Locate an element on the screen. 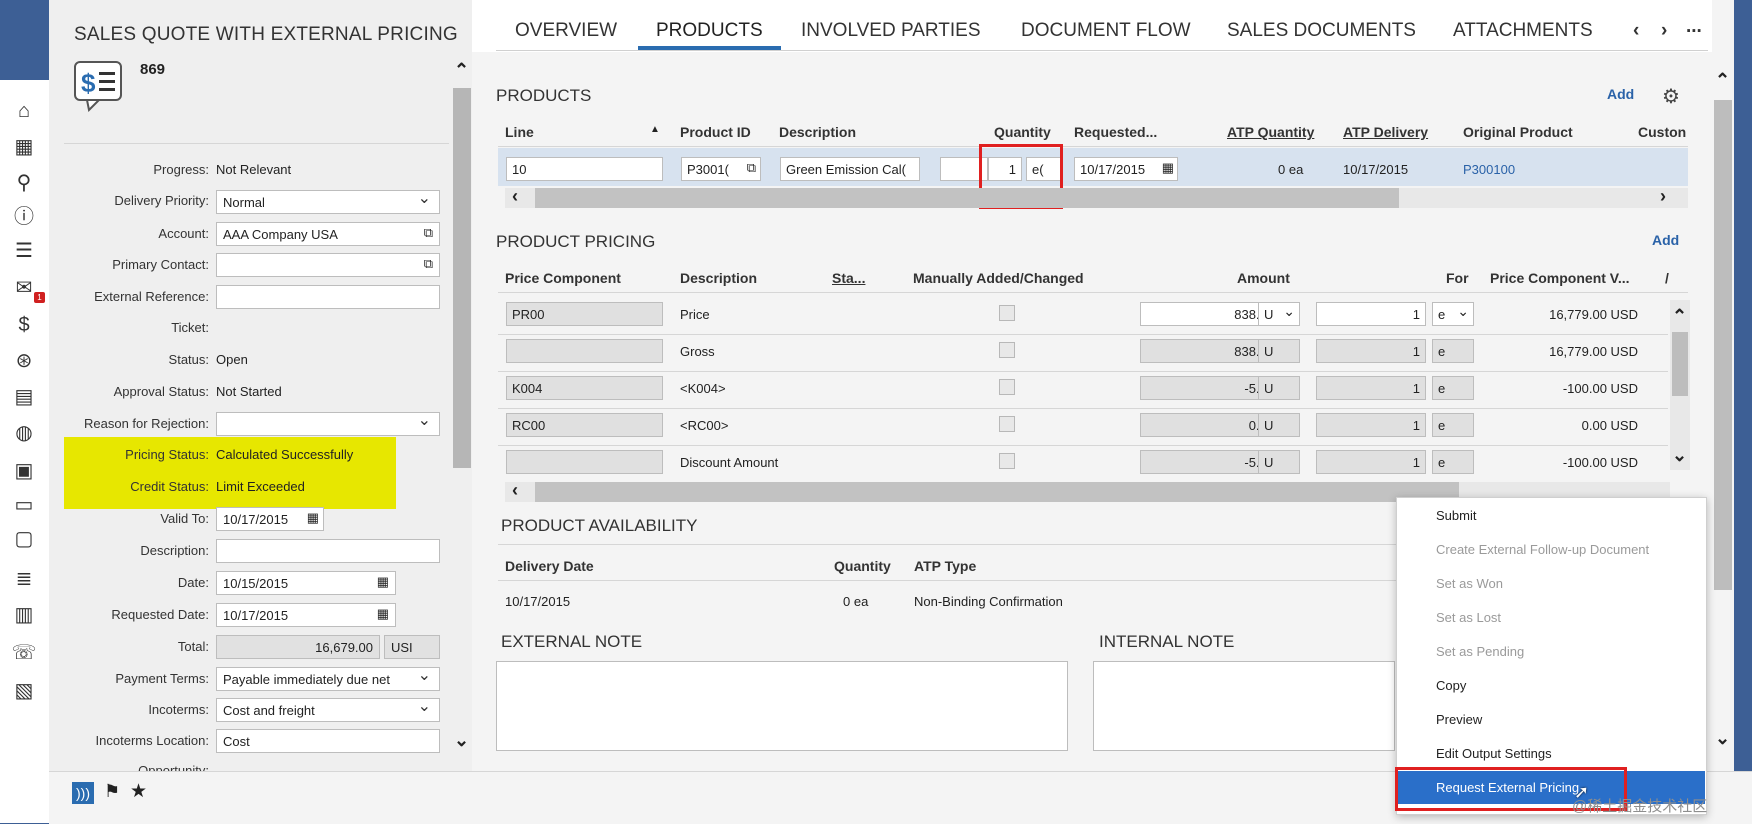 The image size is (1752, 824). sort-icon: ▲ is located at coordinates (655, 129).